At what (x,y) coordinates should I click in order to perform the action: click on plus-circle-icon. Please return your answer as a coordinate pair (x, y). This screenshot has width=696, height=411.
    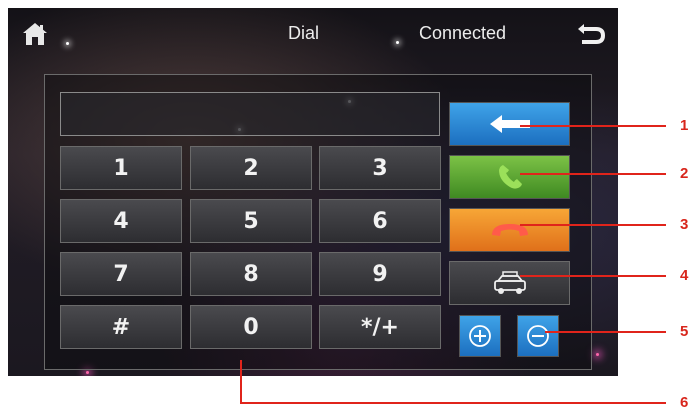
    Looking at the image, I should click on (480, 336).